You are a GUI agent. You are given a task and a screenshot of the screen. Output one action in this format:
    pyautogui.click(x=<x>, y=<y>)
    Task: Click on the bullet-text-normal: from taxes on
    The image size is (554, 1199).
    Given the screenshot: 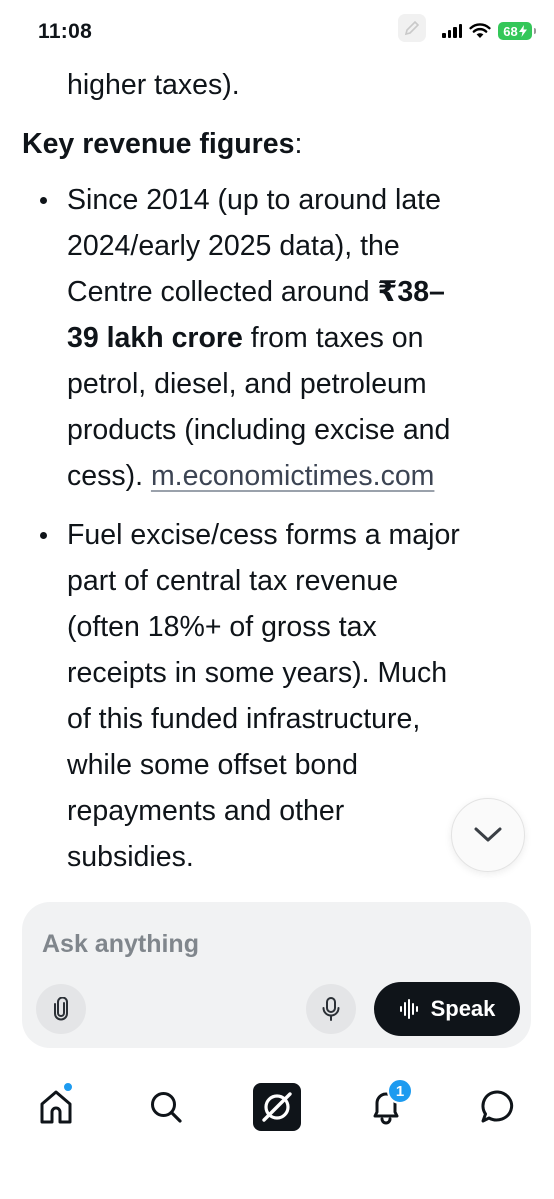 What is the action you would take?
    pyautogui.click(x=333, y=338)
    